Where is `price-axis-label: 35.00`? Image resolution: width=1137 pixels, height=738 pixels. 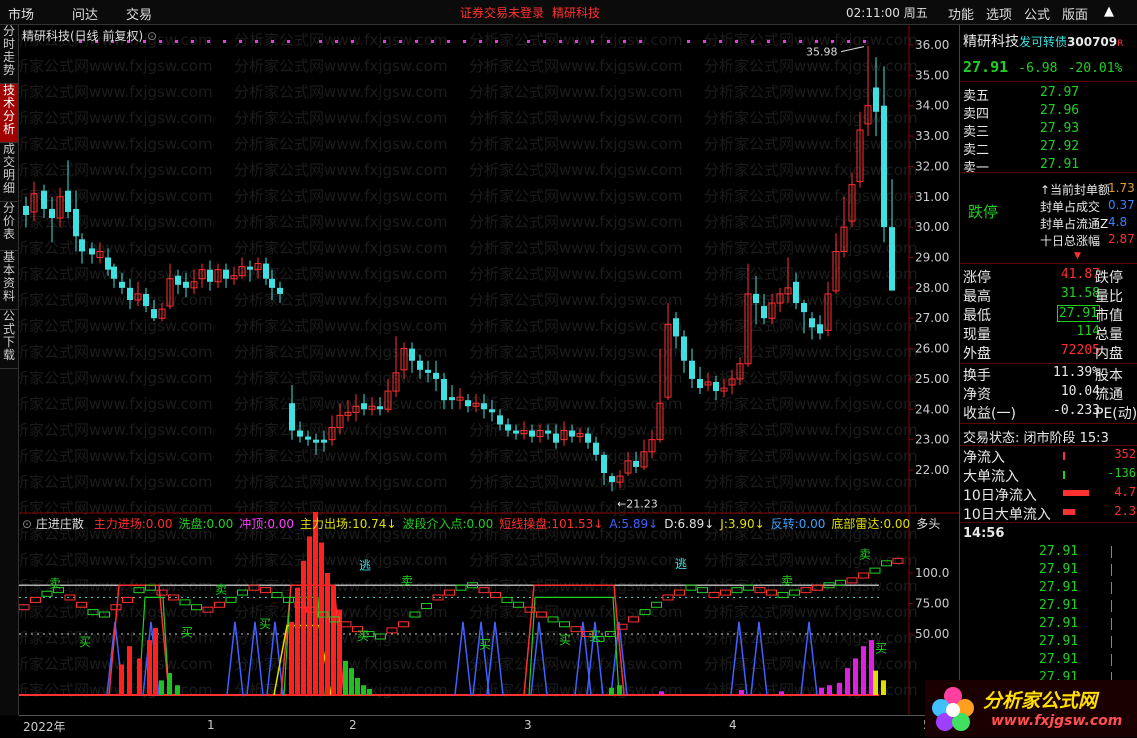 price-axis-label: 35.00 is located at coordinates (932, 75).